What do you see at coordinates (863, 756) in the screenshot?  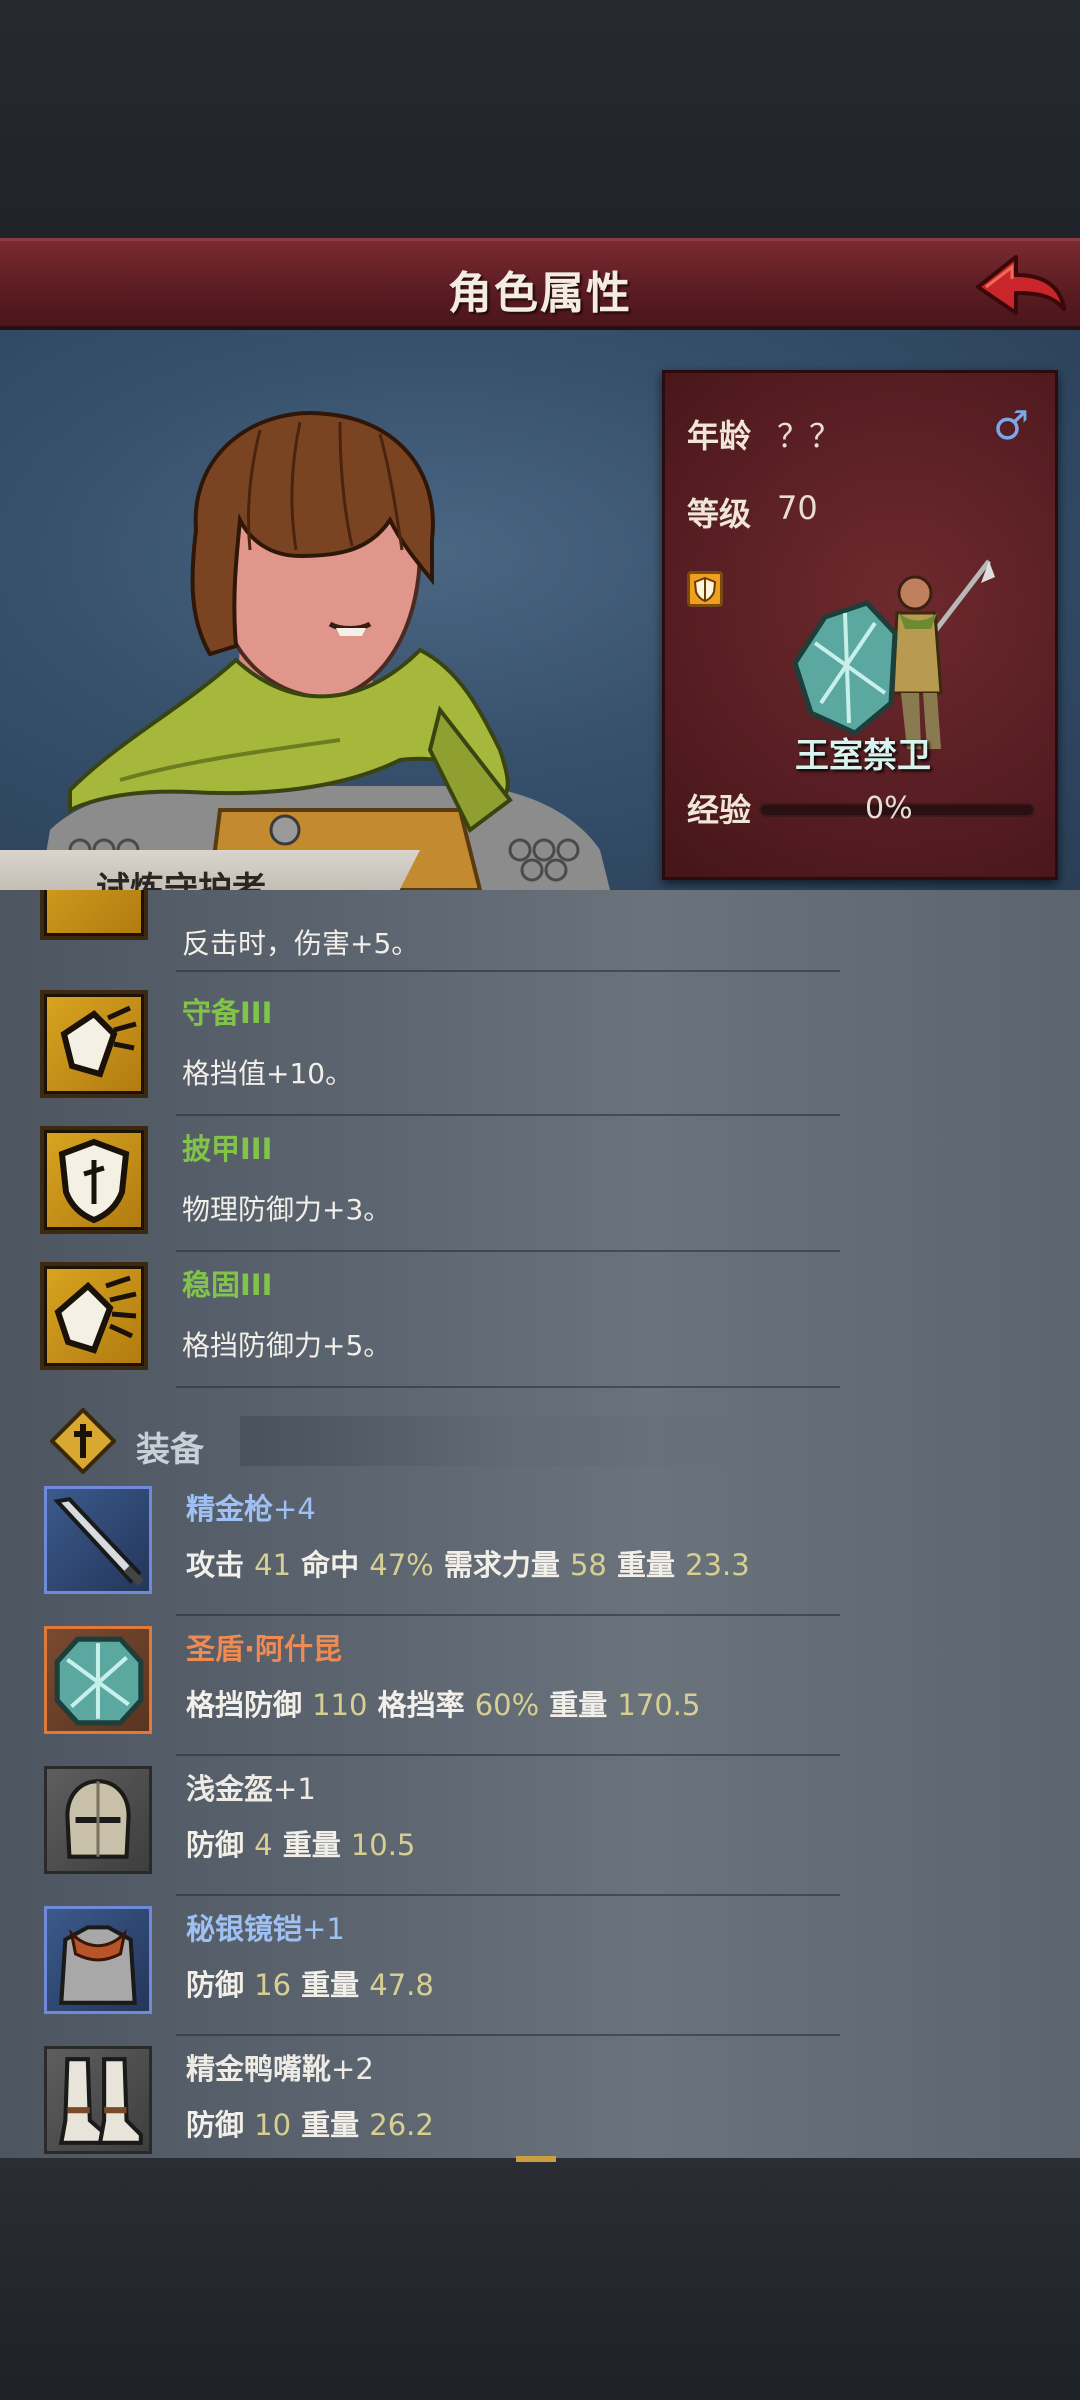 I see `class-name: 王室禁卫` at bounding box center [863, 756].